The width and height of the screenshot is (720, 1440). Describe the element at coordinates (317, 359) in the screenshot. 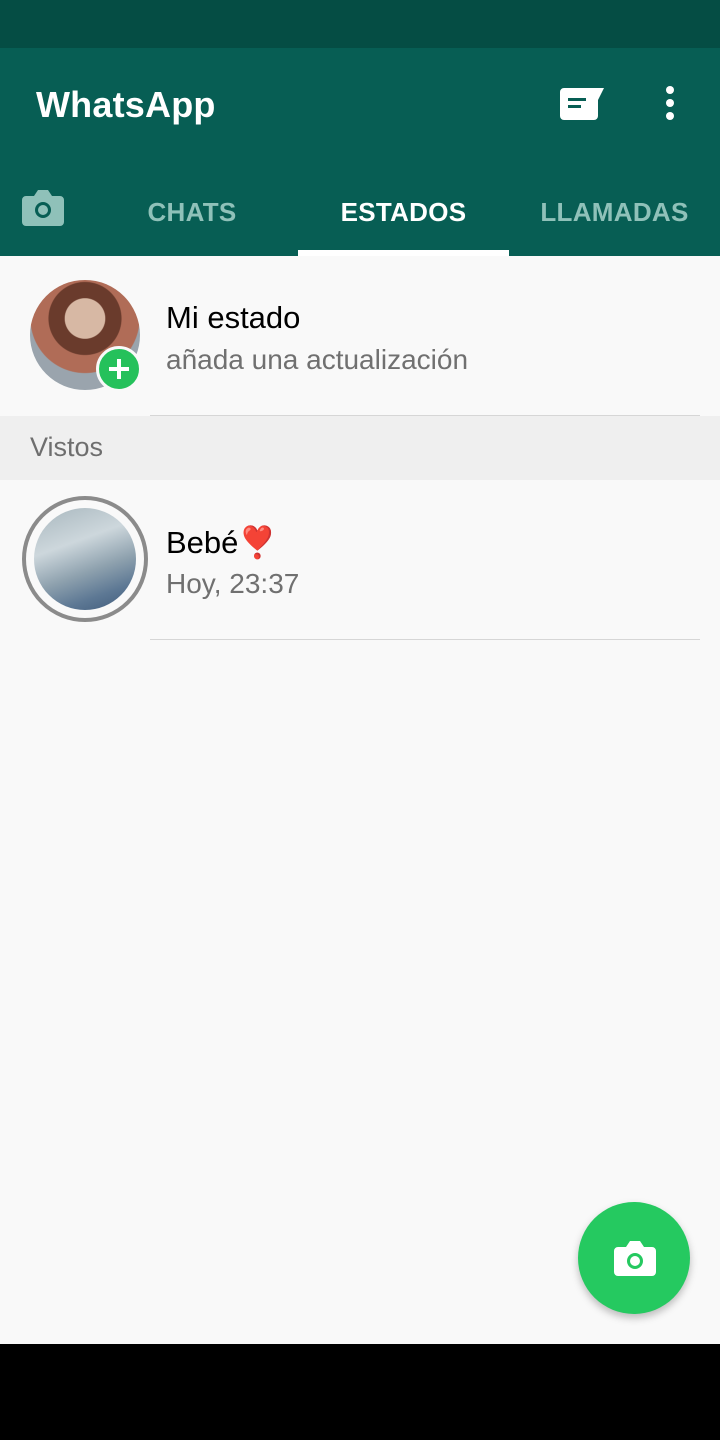

I see `my-status-subtitle: añada una actualización` at that location.